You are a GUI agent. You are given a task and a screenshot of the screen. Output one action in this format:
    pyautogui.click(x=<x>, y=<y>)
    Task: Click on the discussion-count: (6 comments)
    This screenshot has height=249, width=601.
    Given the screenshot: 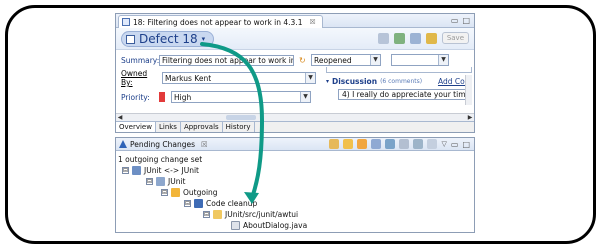 What is the action you would take?
    pyautogui.click(x=401, y=81)
    